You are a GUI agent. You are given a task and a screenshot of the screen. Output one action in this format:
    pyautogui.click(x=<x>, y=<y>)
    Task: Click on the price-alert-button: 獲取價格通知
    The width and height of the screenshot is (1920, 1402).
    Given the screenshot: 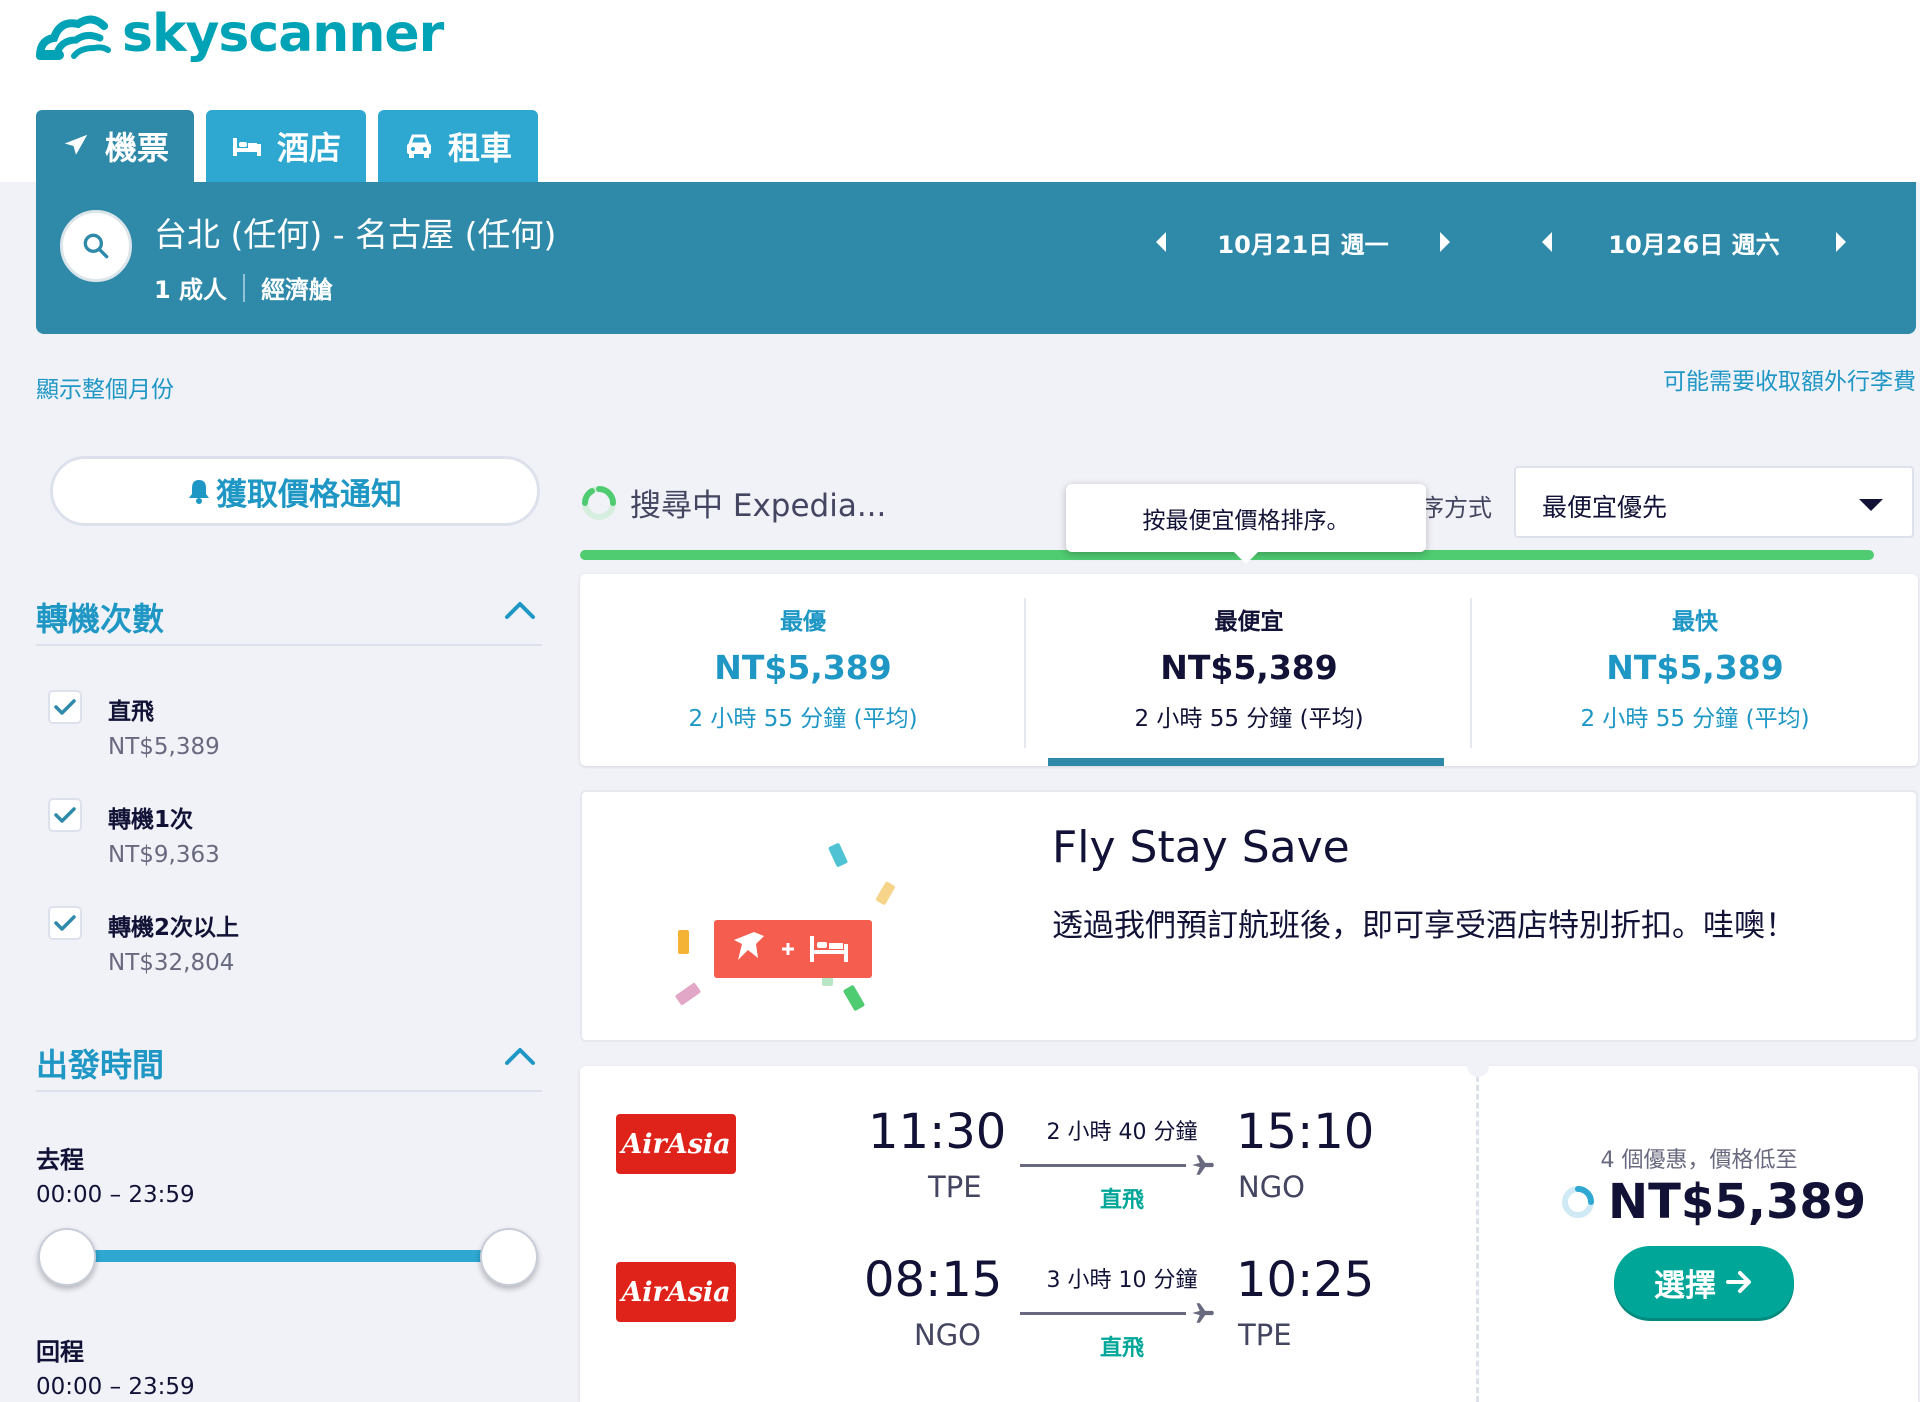 What is the action you would take?
    pyautogui.click(x=295, y=491)
    